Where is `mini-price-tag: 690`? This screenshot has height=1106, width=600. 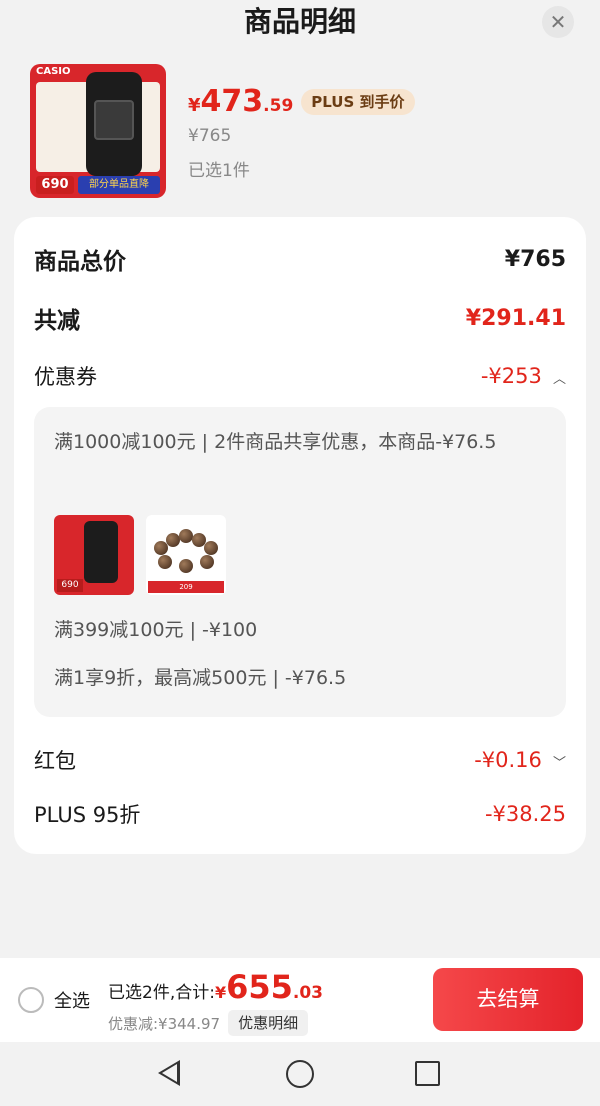 mini-price-tag: 690 is located at coordinates (70, 585).